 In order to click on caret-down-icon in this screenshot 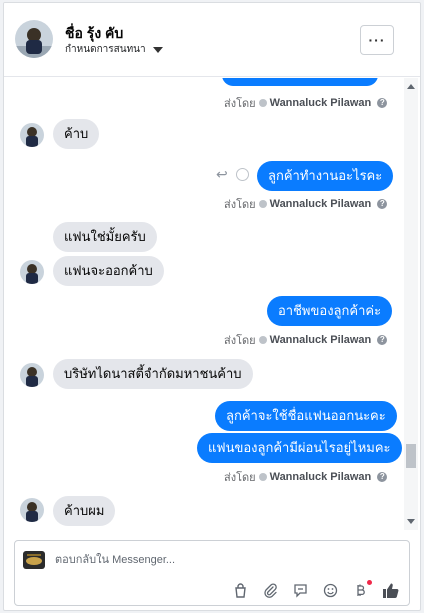, I will do `click(157, 49)`.